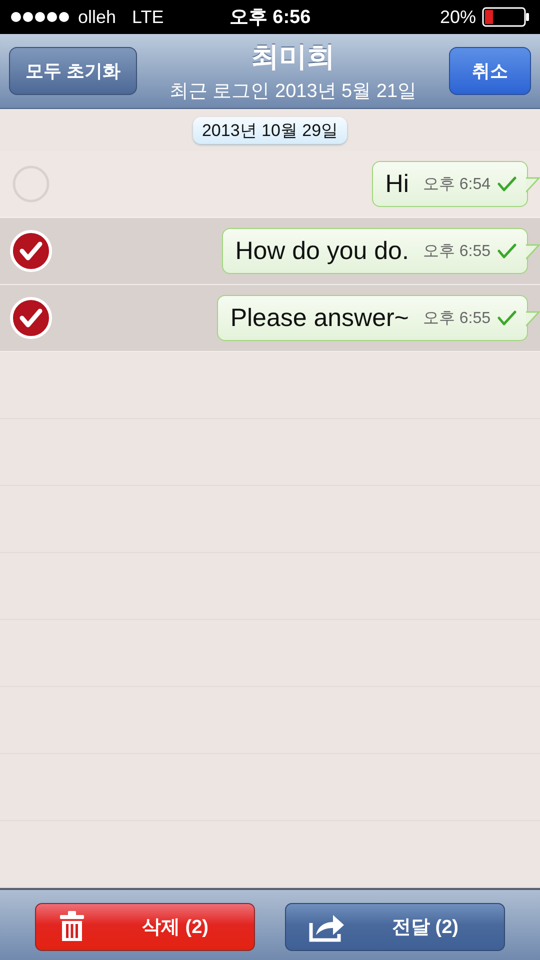 The height and width of the screenshot is (960, 540). I want to click on last-login-text: 최근 로그인 2013년 5월 21일, so click(293, 92).